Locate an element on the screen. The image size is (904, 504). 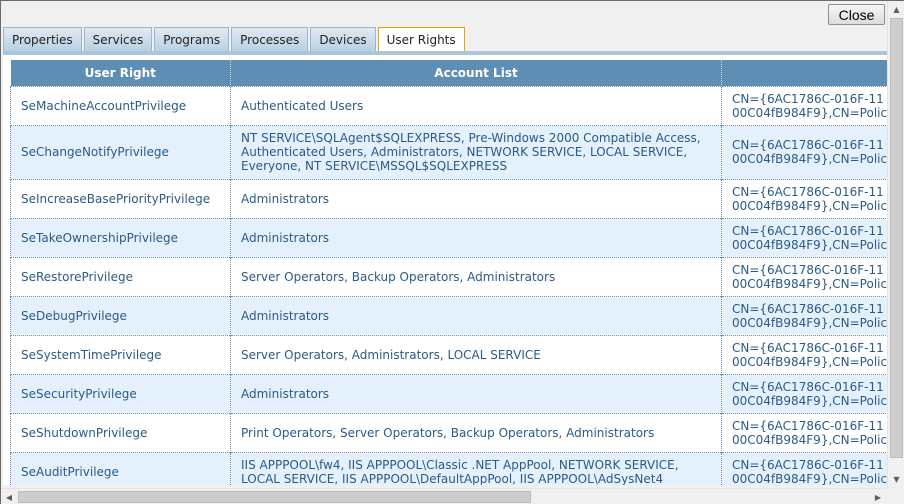
user-right-cell: SeDebugPrivilege is located at coordinates (120, 315).